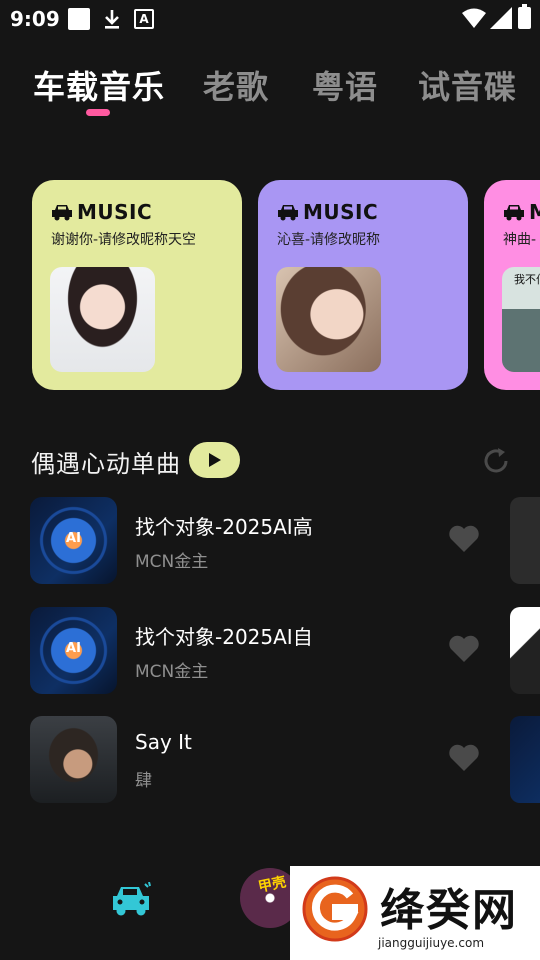  I want to click on playlist-card: MUSIC 谢谢你-请修改昵称天空, so click(137, 285).